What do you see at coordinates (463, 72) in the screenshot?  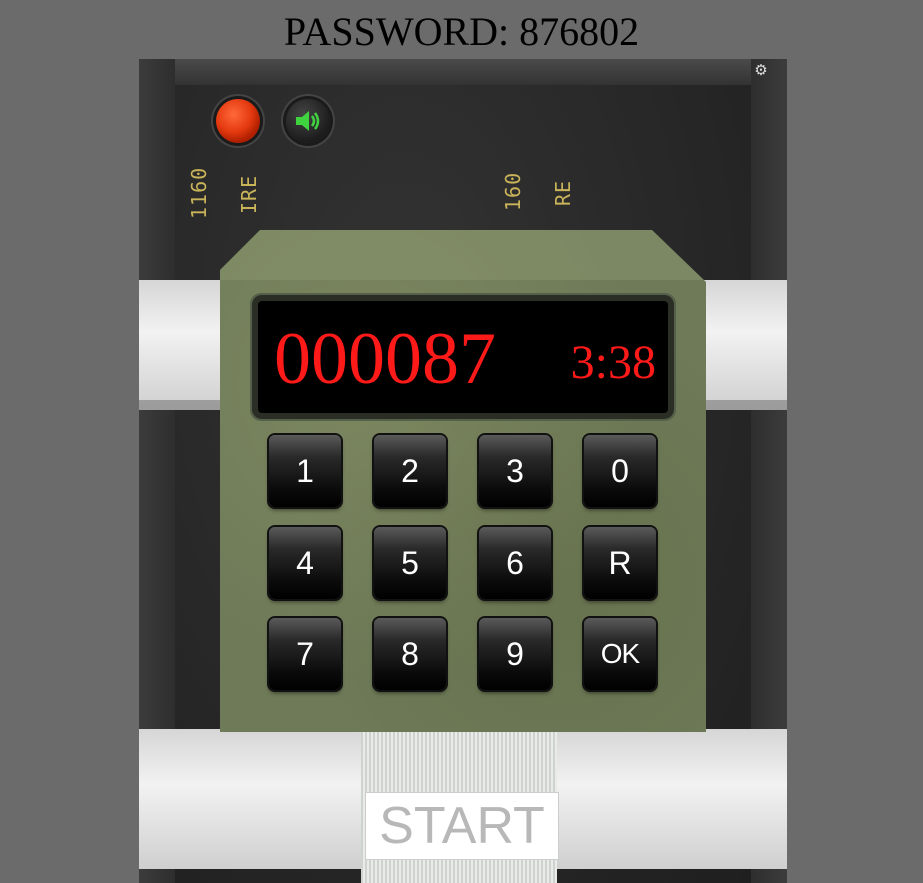 I see `device-frame-top` at bounding box center [463, 72].